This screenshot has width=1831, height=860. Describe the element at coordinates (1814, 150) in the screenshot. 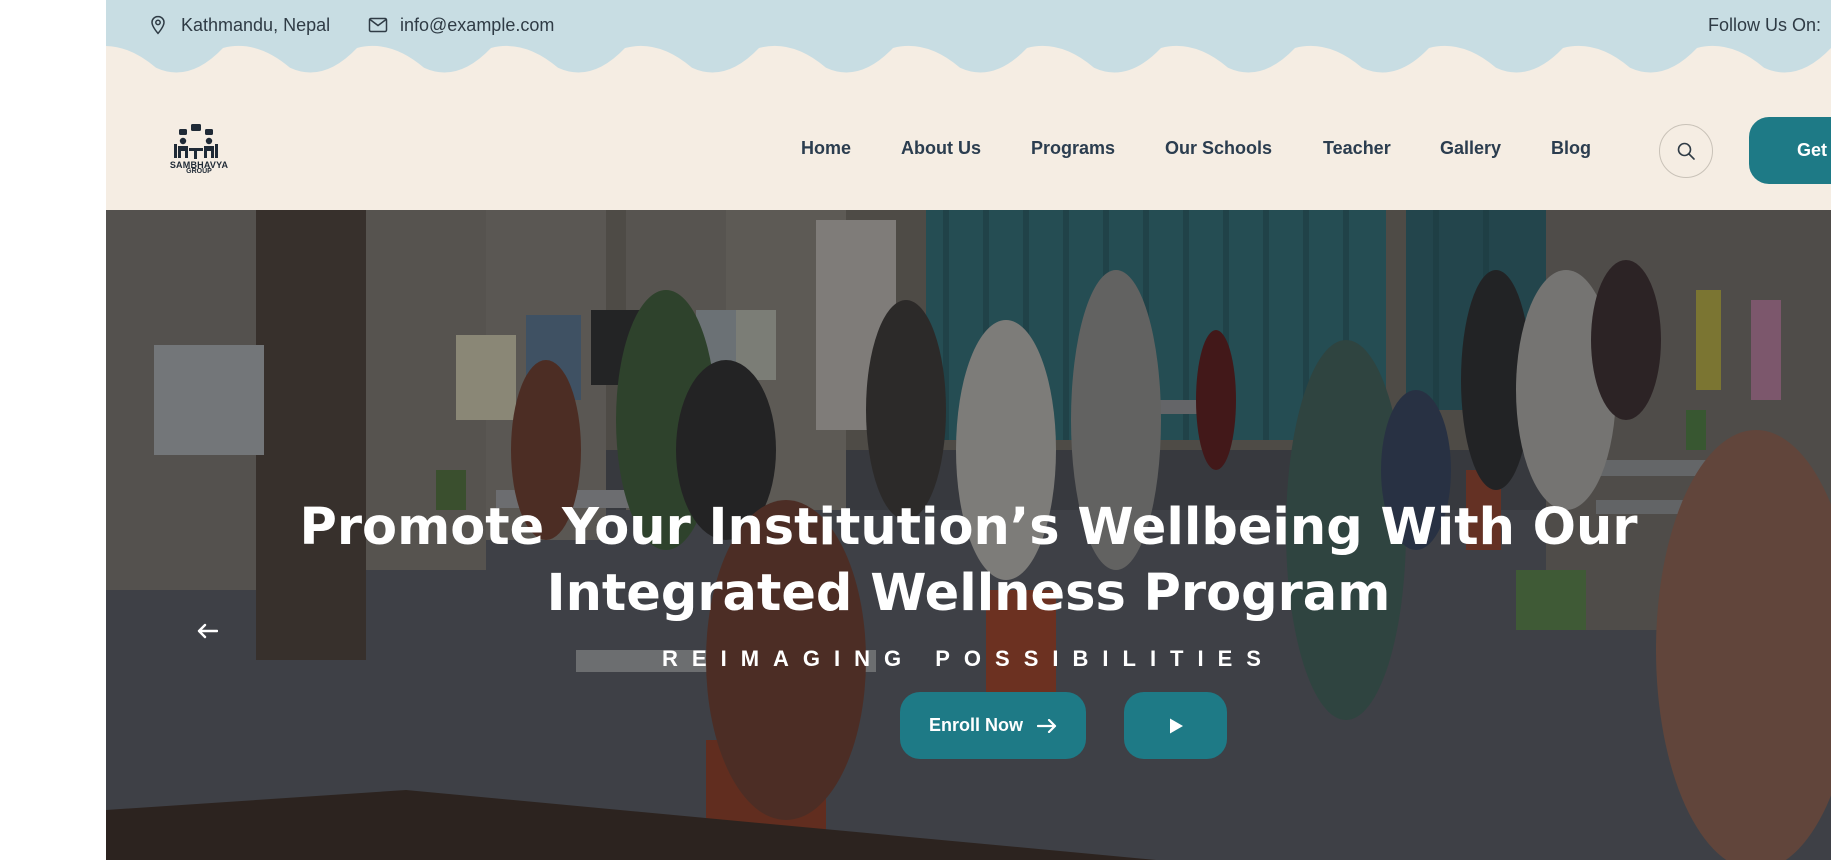

I see `cta-label: Get A` at that location.